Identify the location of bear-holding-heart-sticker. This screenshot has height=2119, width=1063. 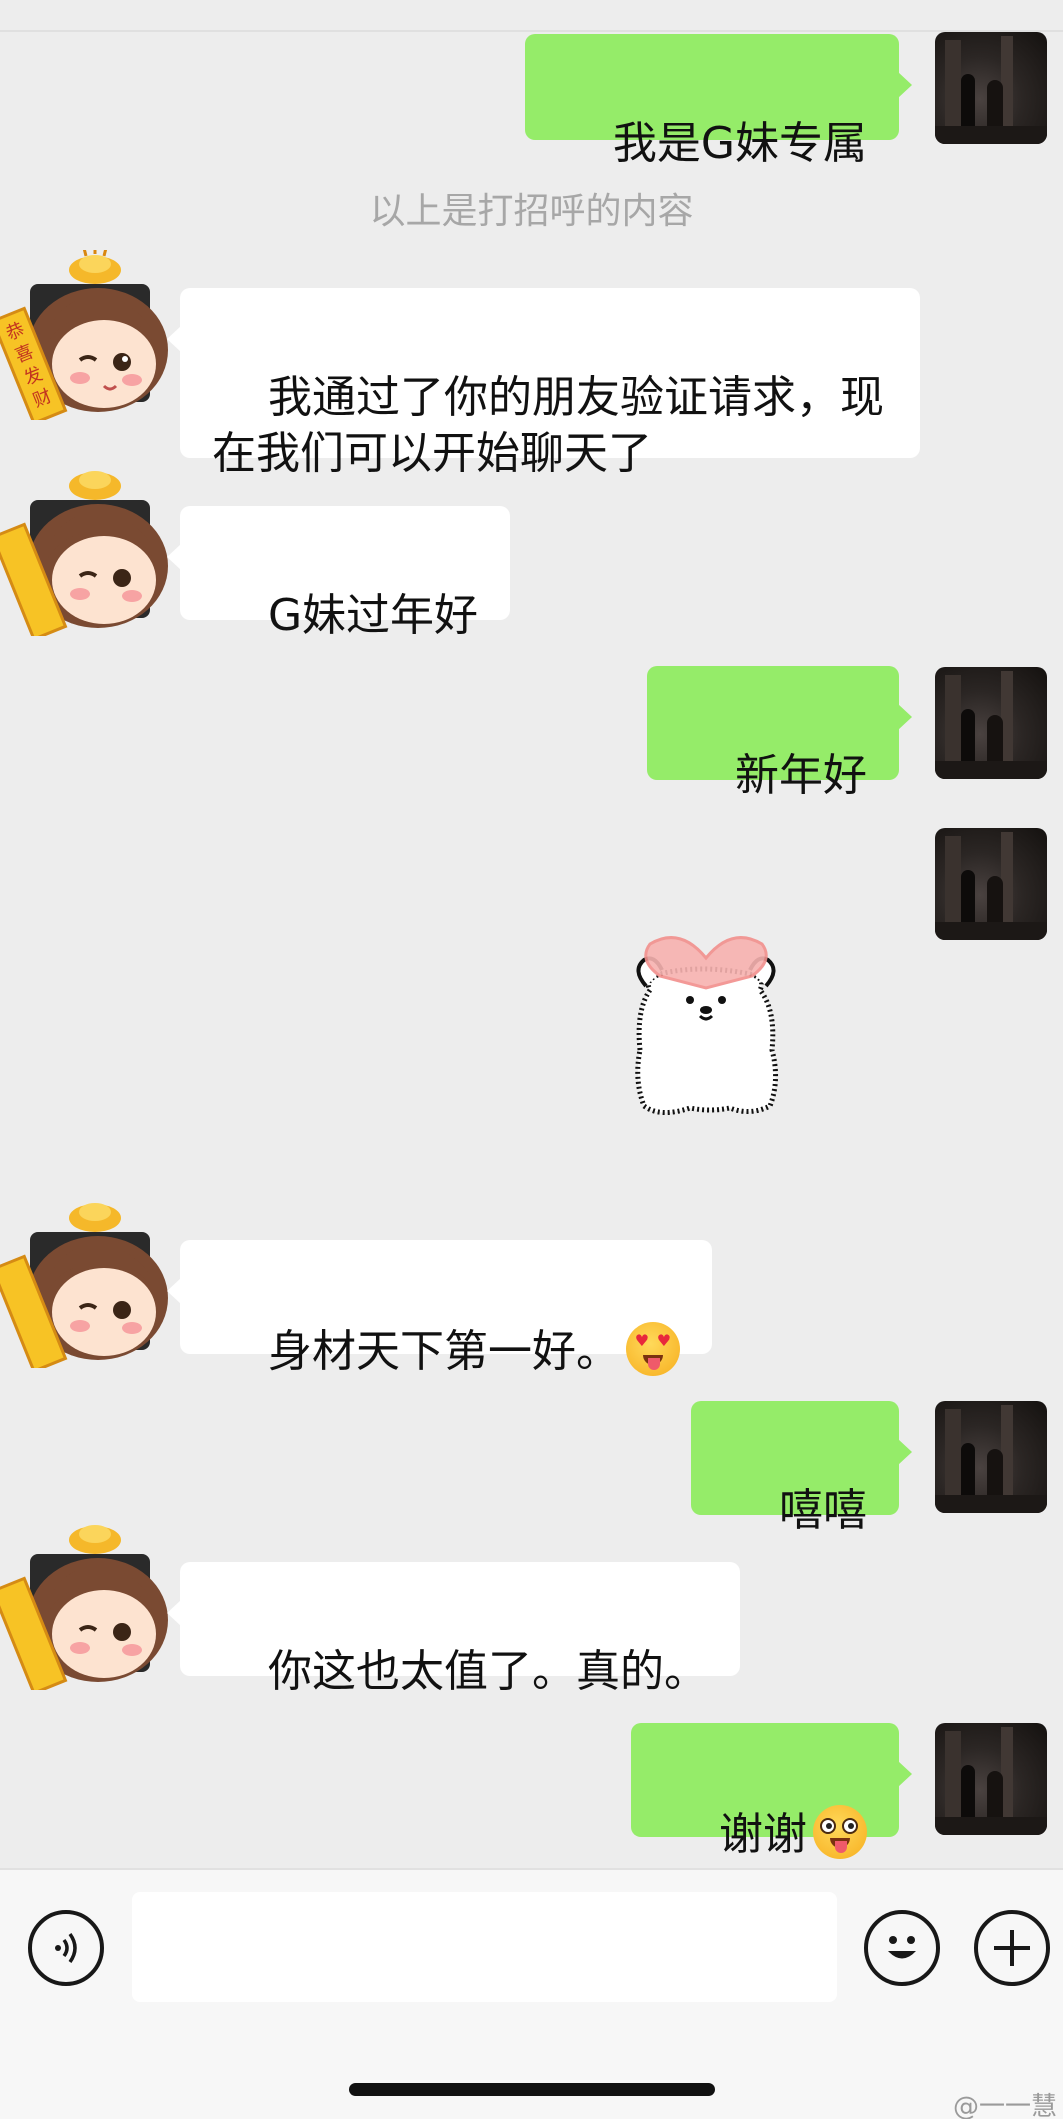
(715, 1030).